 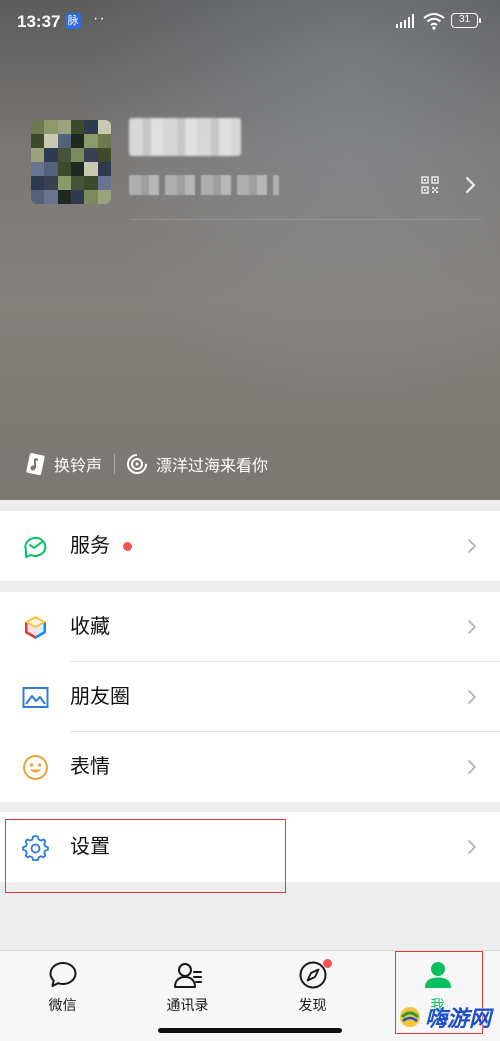 What do you see at coordinates (35, 627) in the screenshot?
I see `favorites-cube-icon` at bounding box center [35, 627].